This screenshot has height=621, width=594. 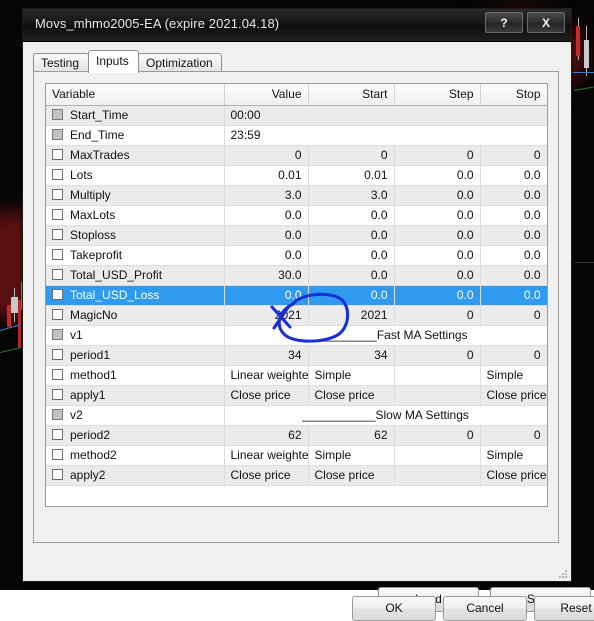 I want to click on table-row: apply1 Close price Close price Close price, so click(x=296, y=395).